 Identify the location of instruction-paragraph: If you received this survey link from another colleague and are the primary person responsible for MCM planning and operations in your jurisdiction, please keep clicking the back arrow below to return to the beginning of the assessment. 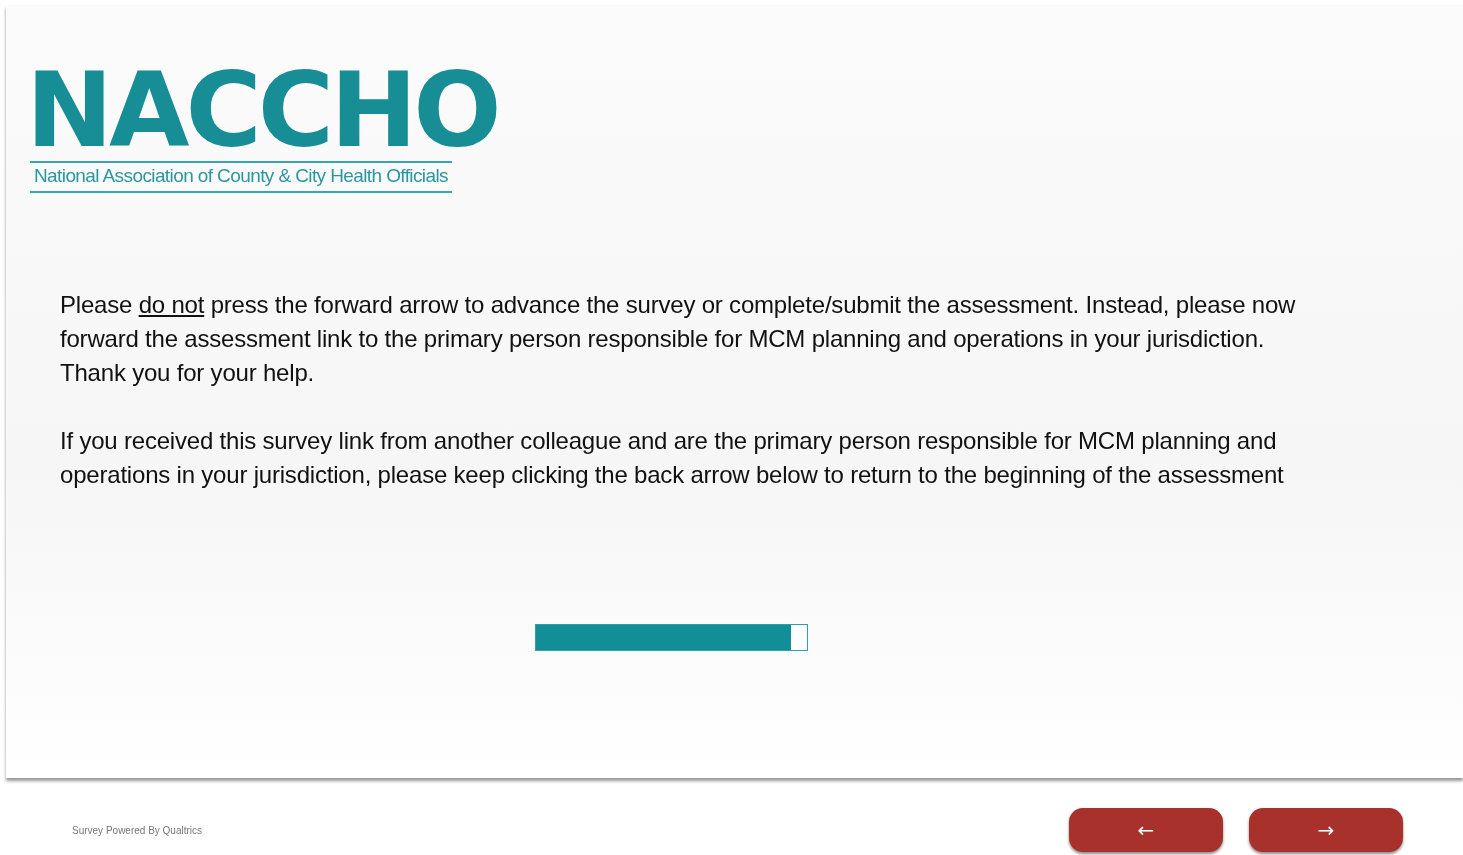
(672, 458).